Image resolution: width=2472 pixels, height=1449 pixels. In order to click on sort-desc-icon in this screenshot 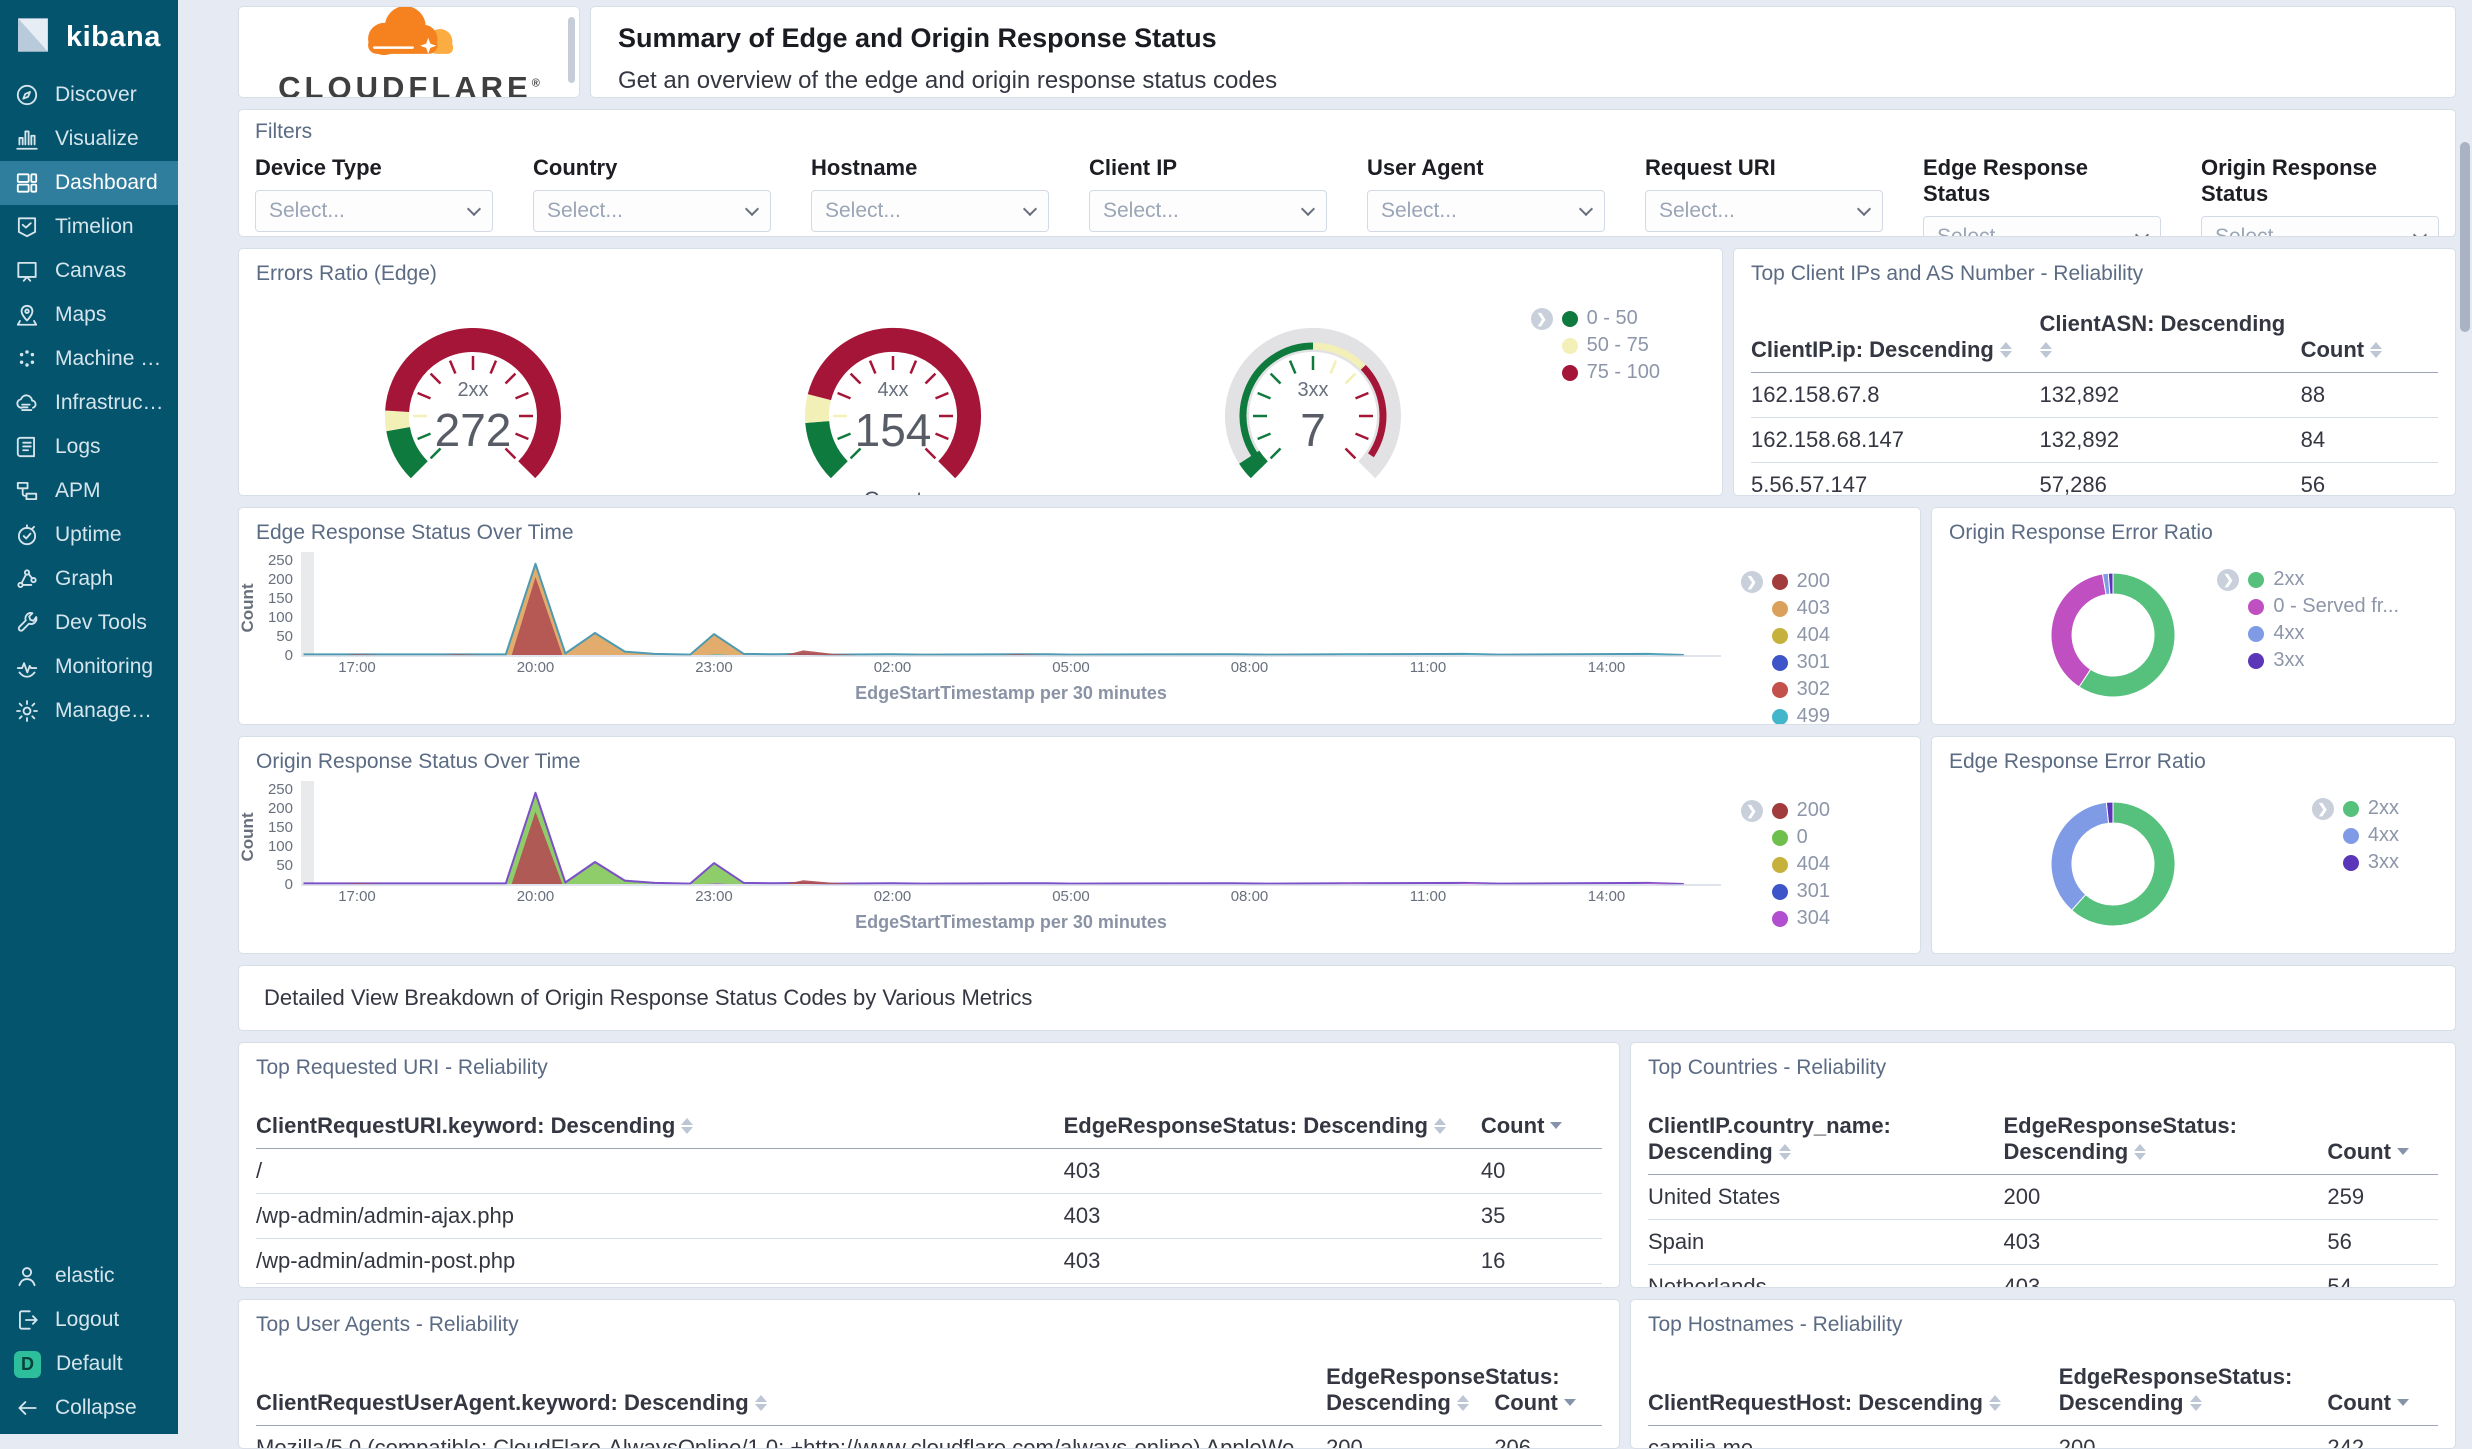, I will do `click(2403, 1402)`.